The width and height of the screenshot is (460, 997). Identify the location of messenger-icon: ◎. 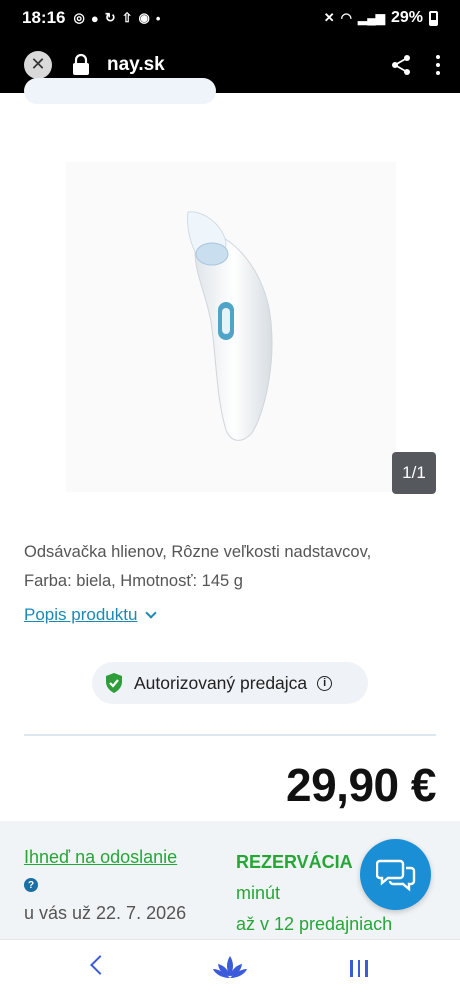
(79, 17).